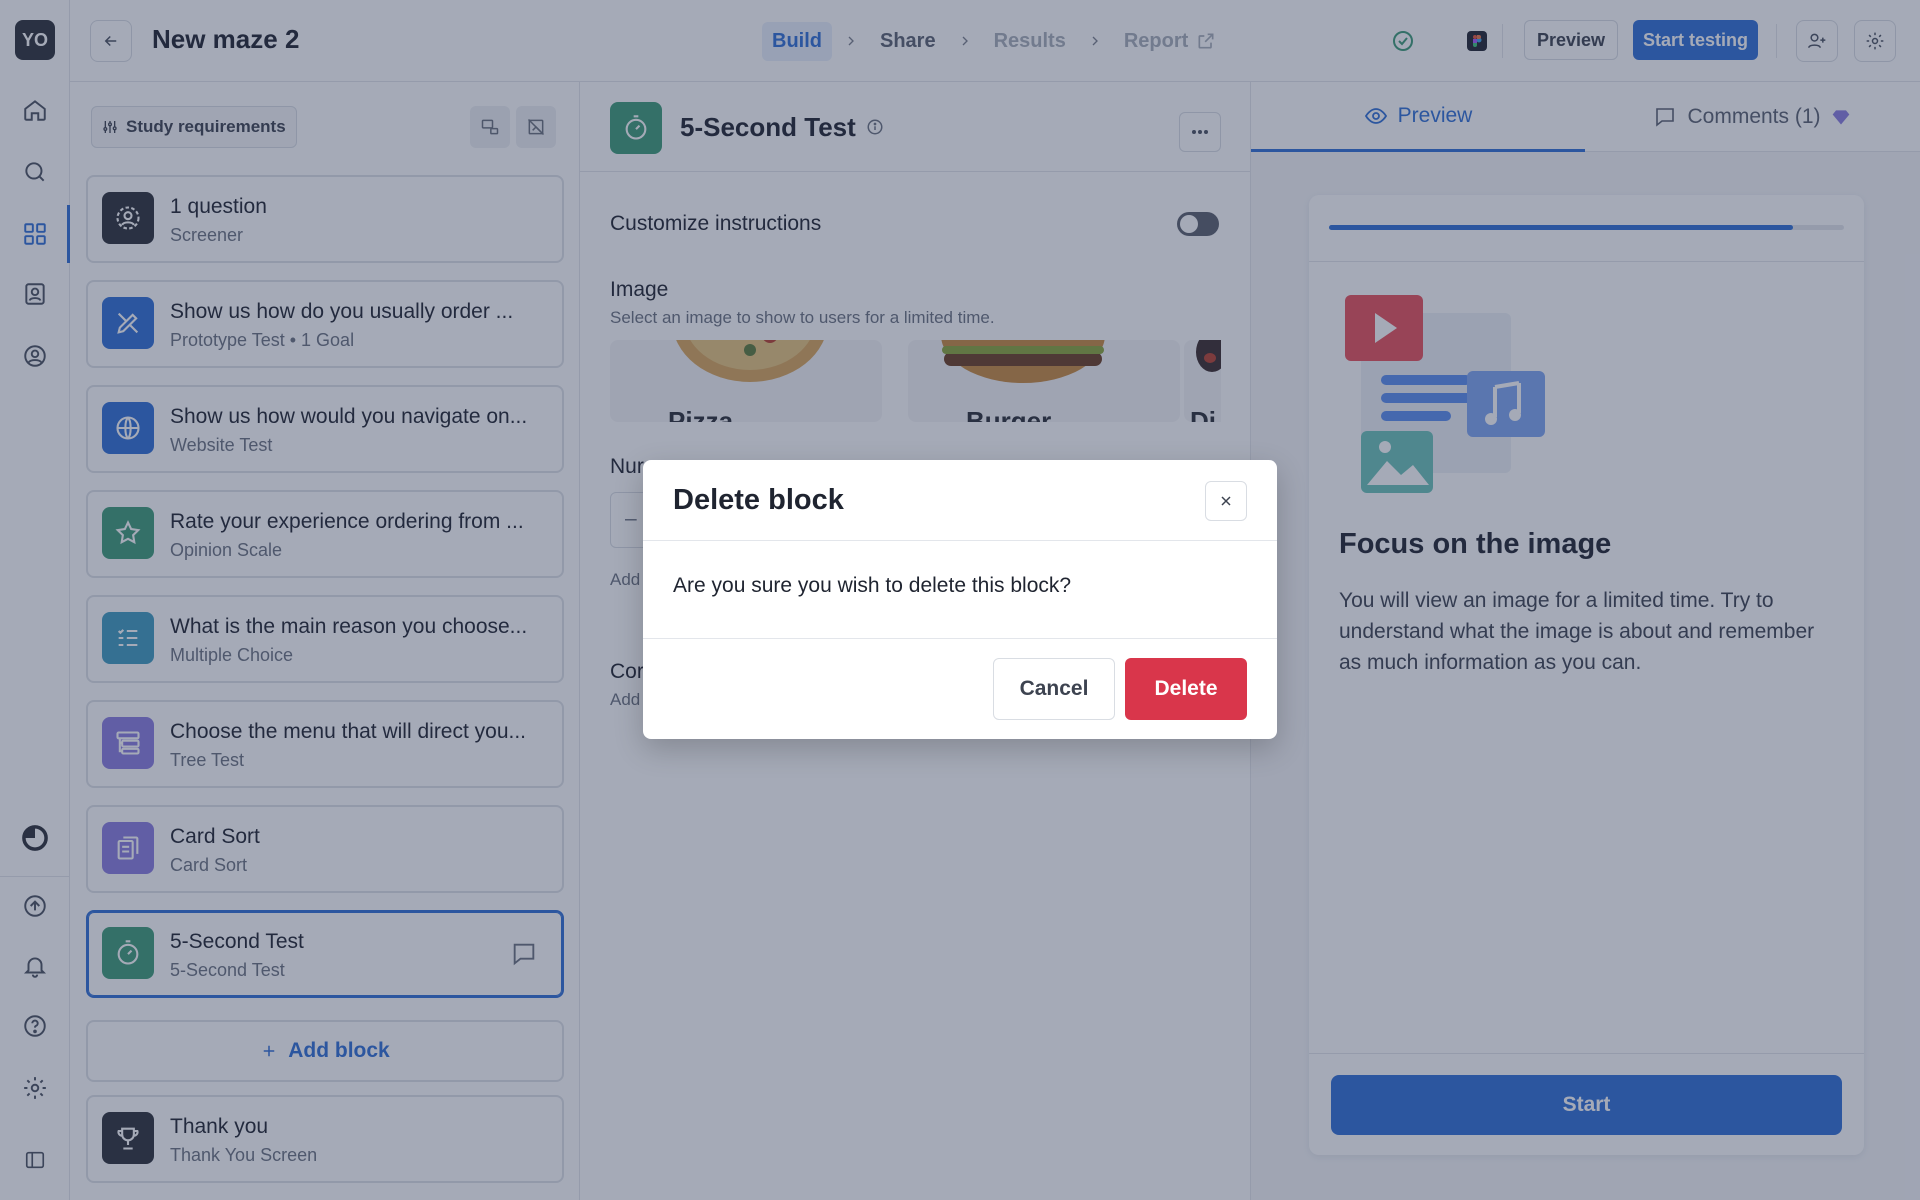  I want to click on close-icon, so click(1226, 501).